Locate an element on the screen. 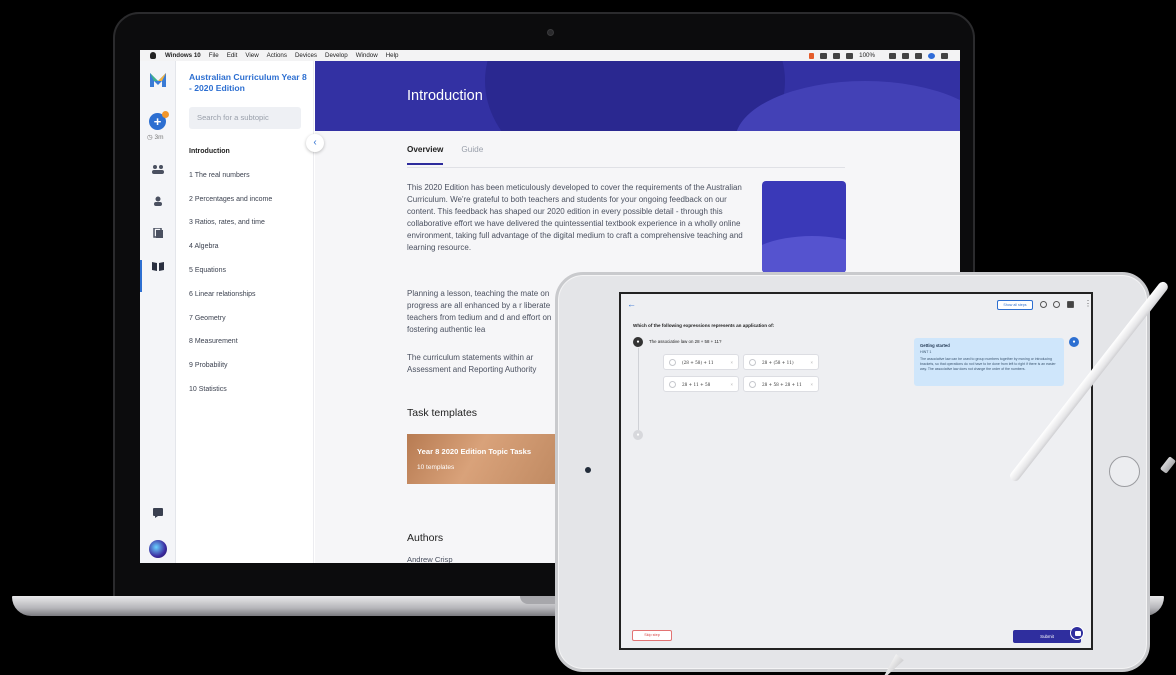 Image resolution: width=1176 pixels, height=675 pixels. sidebar-item-equations: 5 Equations is located at coordinates (230, 278).